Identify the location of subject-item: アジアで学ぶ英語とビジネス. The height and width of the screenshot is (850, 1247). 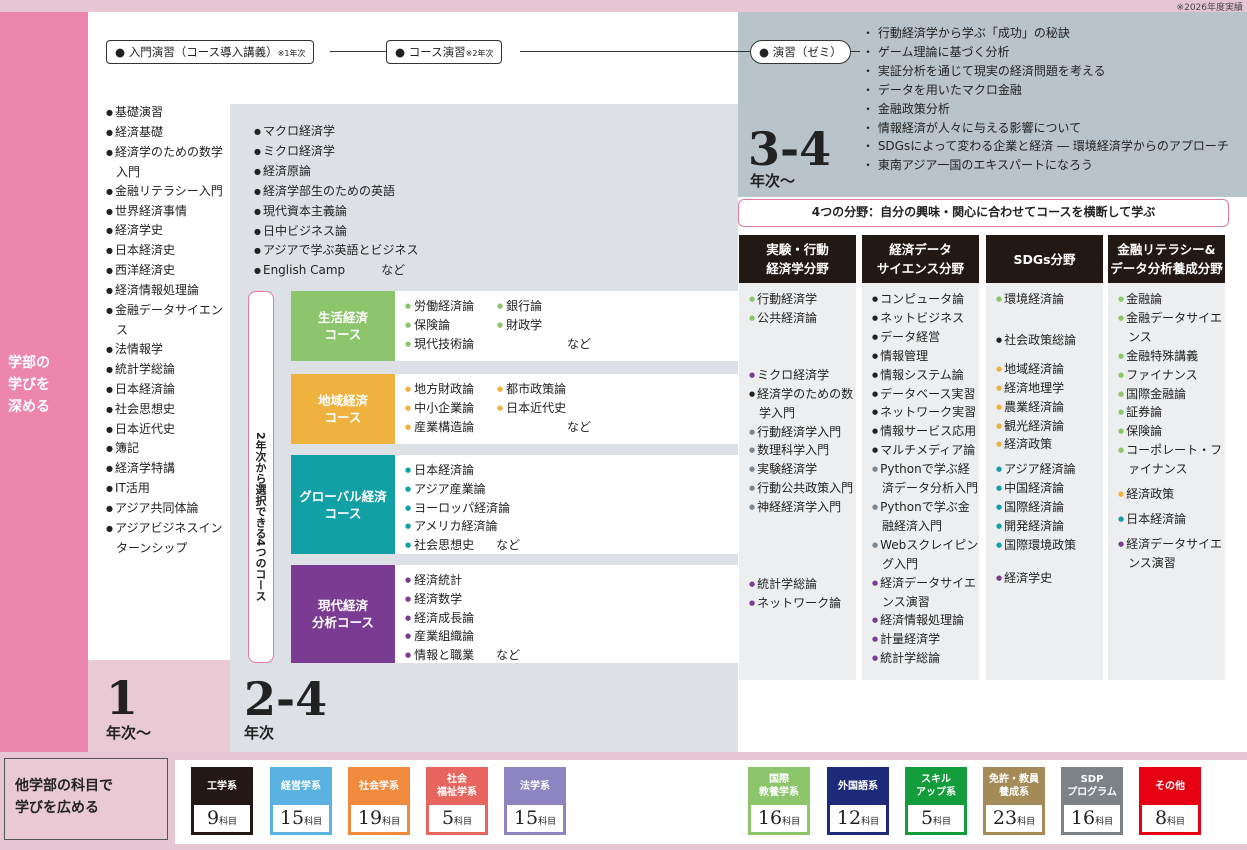
(384, 251).